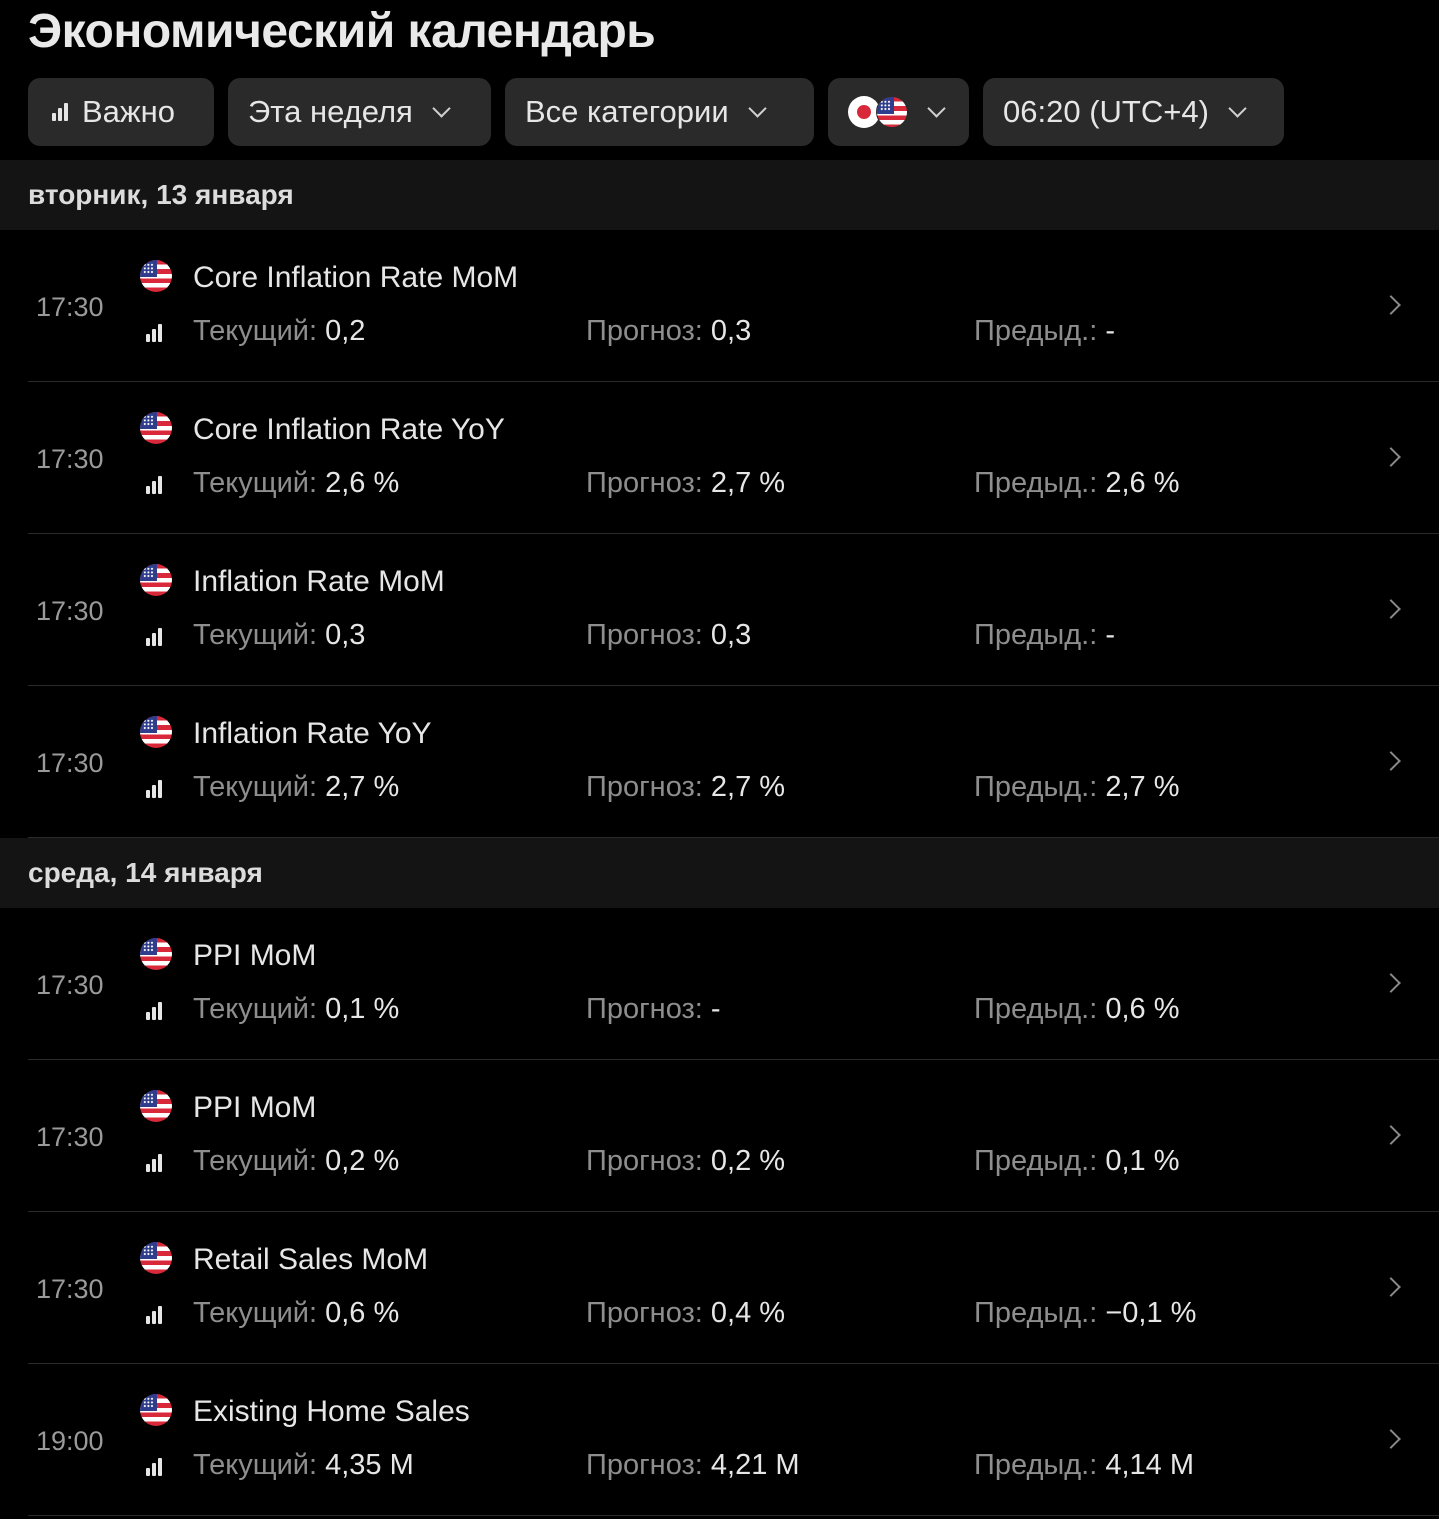 The image size is (1439, 1519). What do you see at coordinates (719, 195) in the screenshot?
I see `day-header: вторник, 13 января` at bounding box center [719, 195].